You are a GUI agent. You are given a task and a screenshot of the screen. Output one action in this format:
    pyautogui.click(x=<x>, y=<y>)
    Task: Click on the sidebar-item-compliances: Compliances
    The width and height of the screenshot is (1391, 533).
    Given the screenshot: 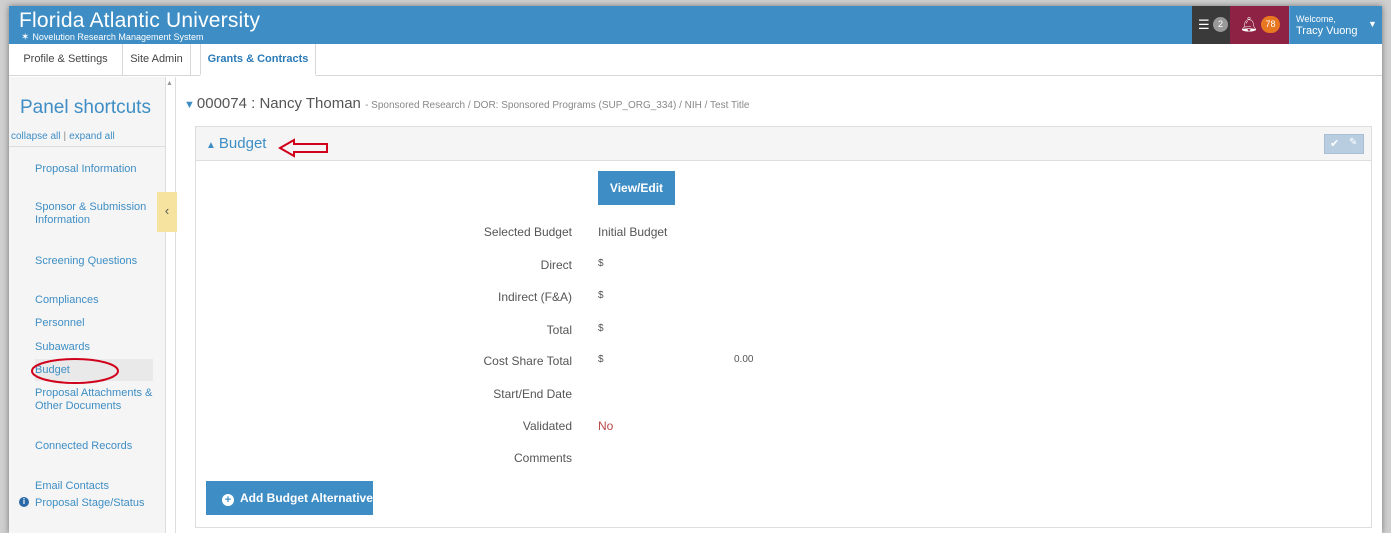 What is the action you would take?
    pyautogui.click(x=94, y=300)
    